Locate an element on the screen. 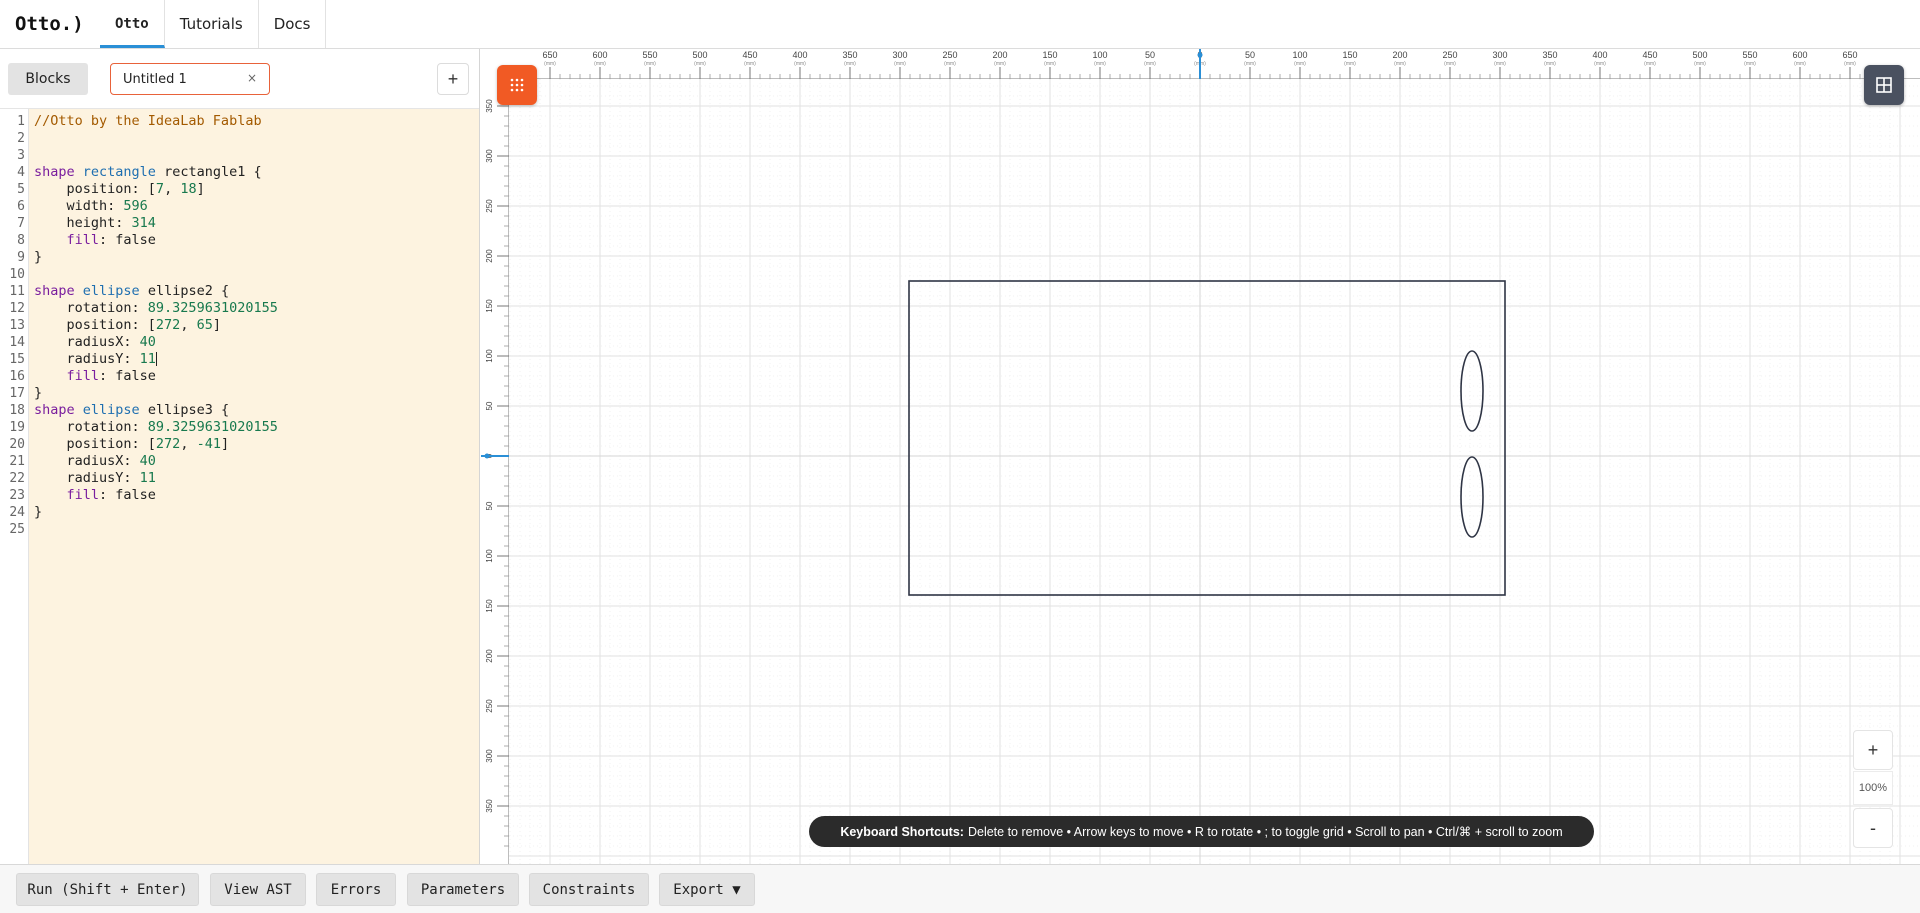  nav-tab-tutorials: Tutorials is located at coordinates (212, 24).